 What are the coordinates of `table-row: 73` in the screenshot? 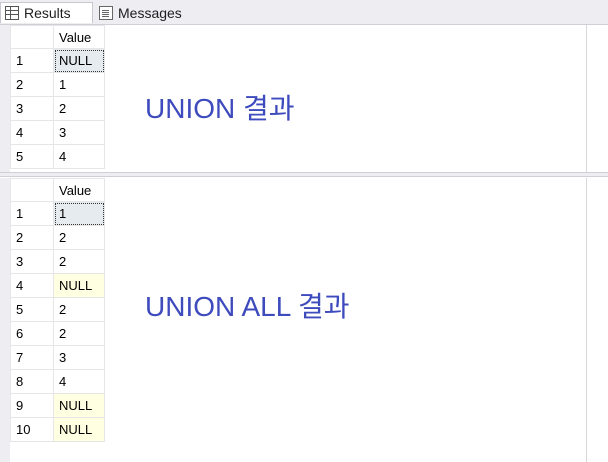 It's located at (57, 357).